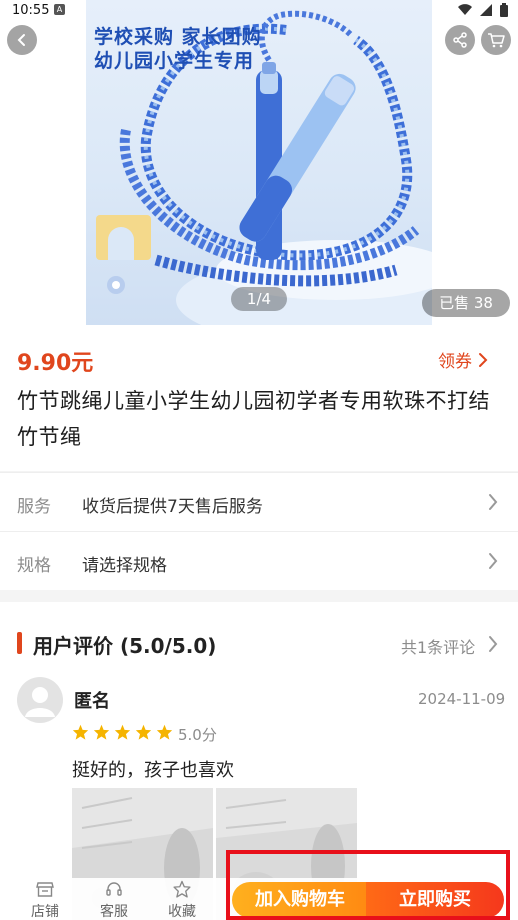  I want to click on status-bar: 10:55 A, so click(259, 11).